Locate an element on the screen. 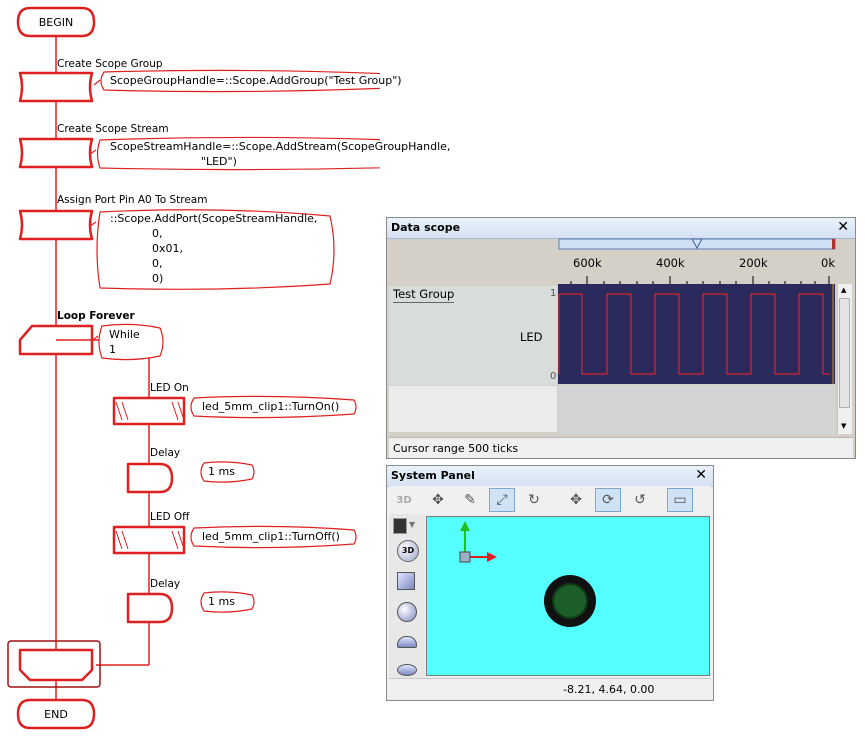  sphere-icon is located at coordinates (407, 612).